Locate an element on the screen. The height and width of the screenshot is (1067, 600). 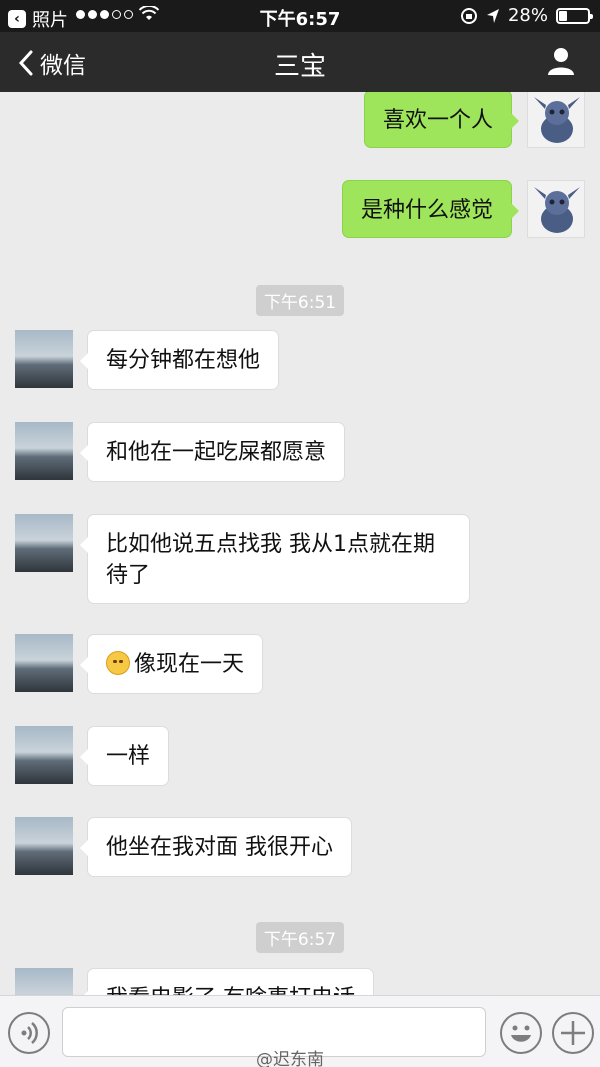
message-bubble-other: 我看电影了 有啥事打电话 is located at coordinates (227, 981).